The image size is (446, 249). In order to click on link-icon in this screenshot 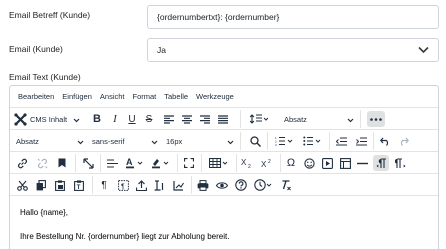, I will do `click(22, 163)`.